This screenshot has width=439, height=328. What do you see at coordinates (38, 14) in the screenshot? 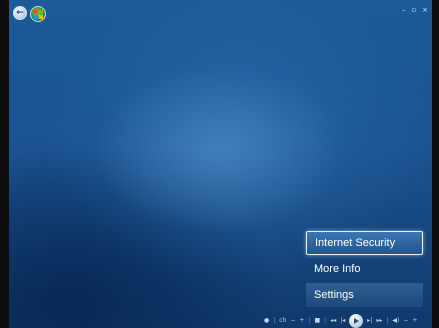
I see `windows-logo-icon` at bounding box center [38, 14].